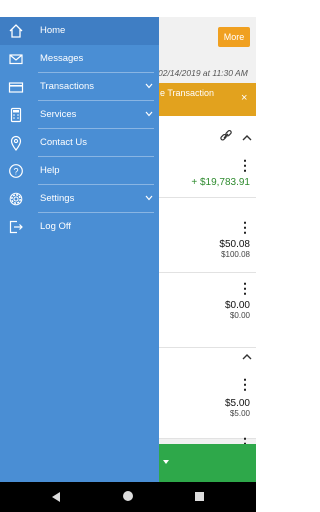  Describe the element at coordinates (79, 227) in the screenshot. I see `nav-item-log-off: Log Off` at that location.